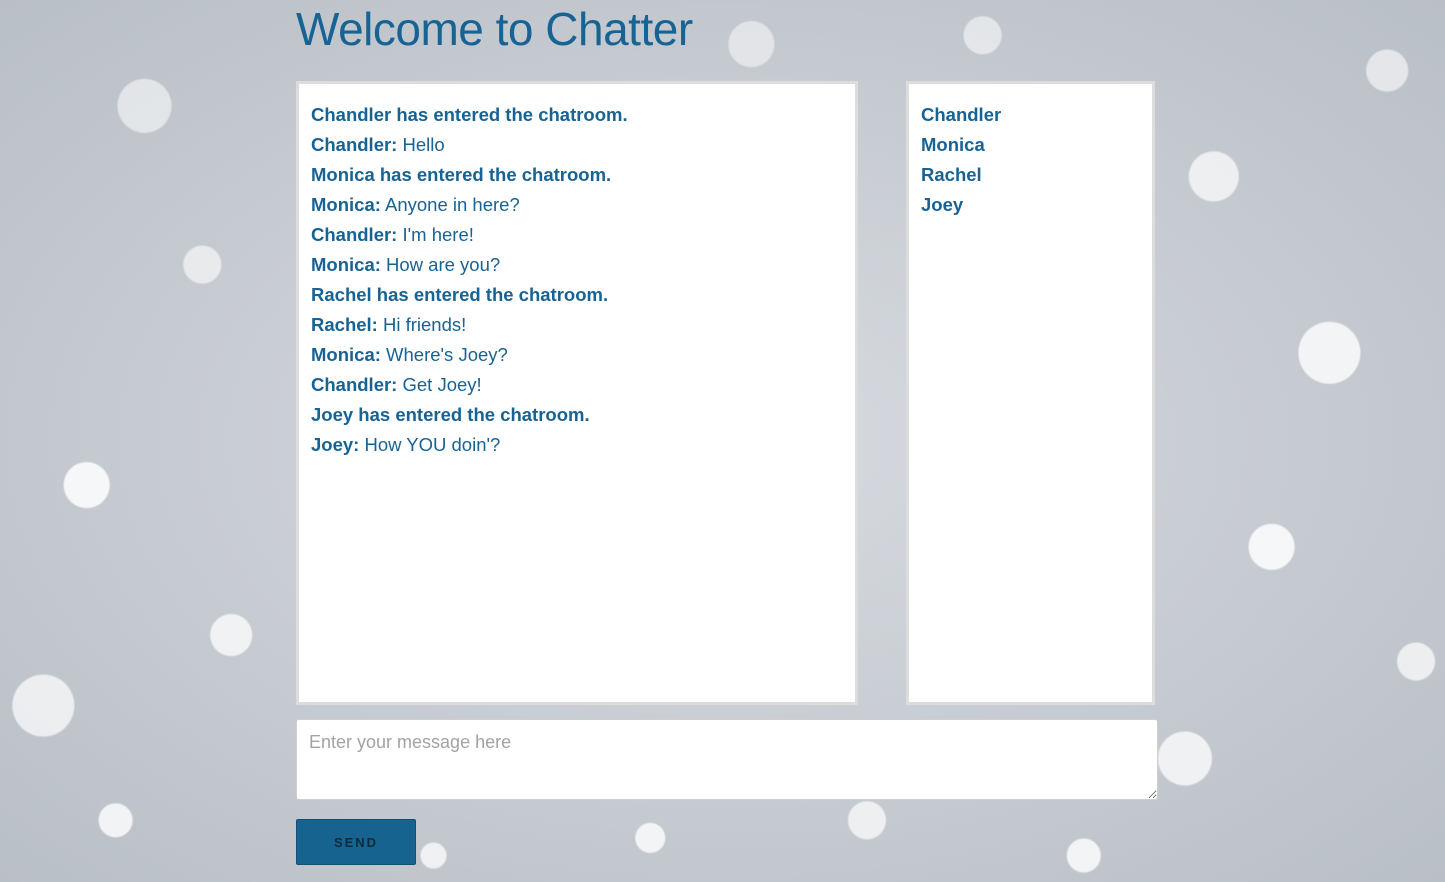  What do you see at coordinates (577, 355) in the screenshot?
I see `chat-message: Monica: Where's Joey?` at bounding box center [577, 355].